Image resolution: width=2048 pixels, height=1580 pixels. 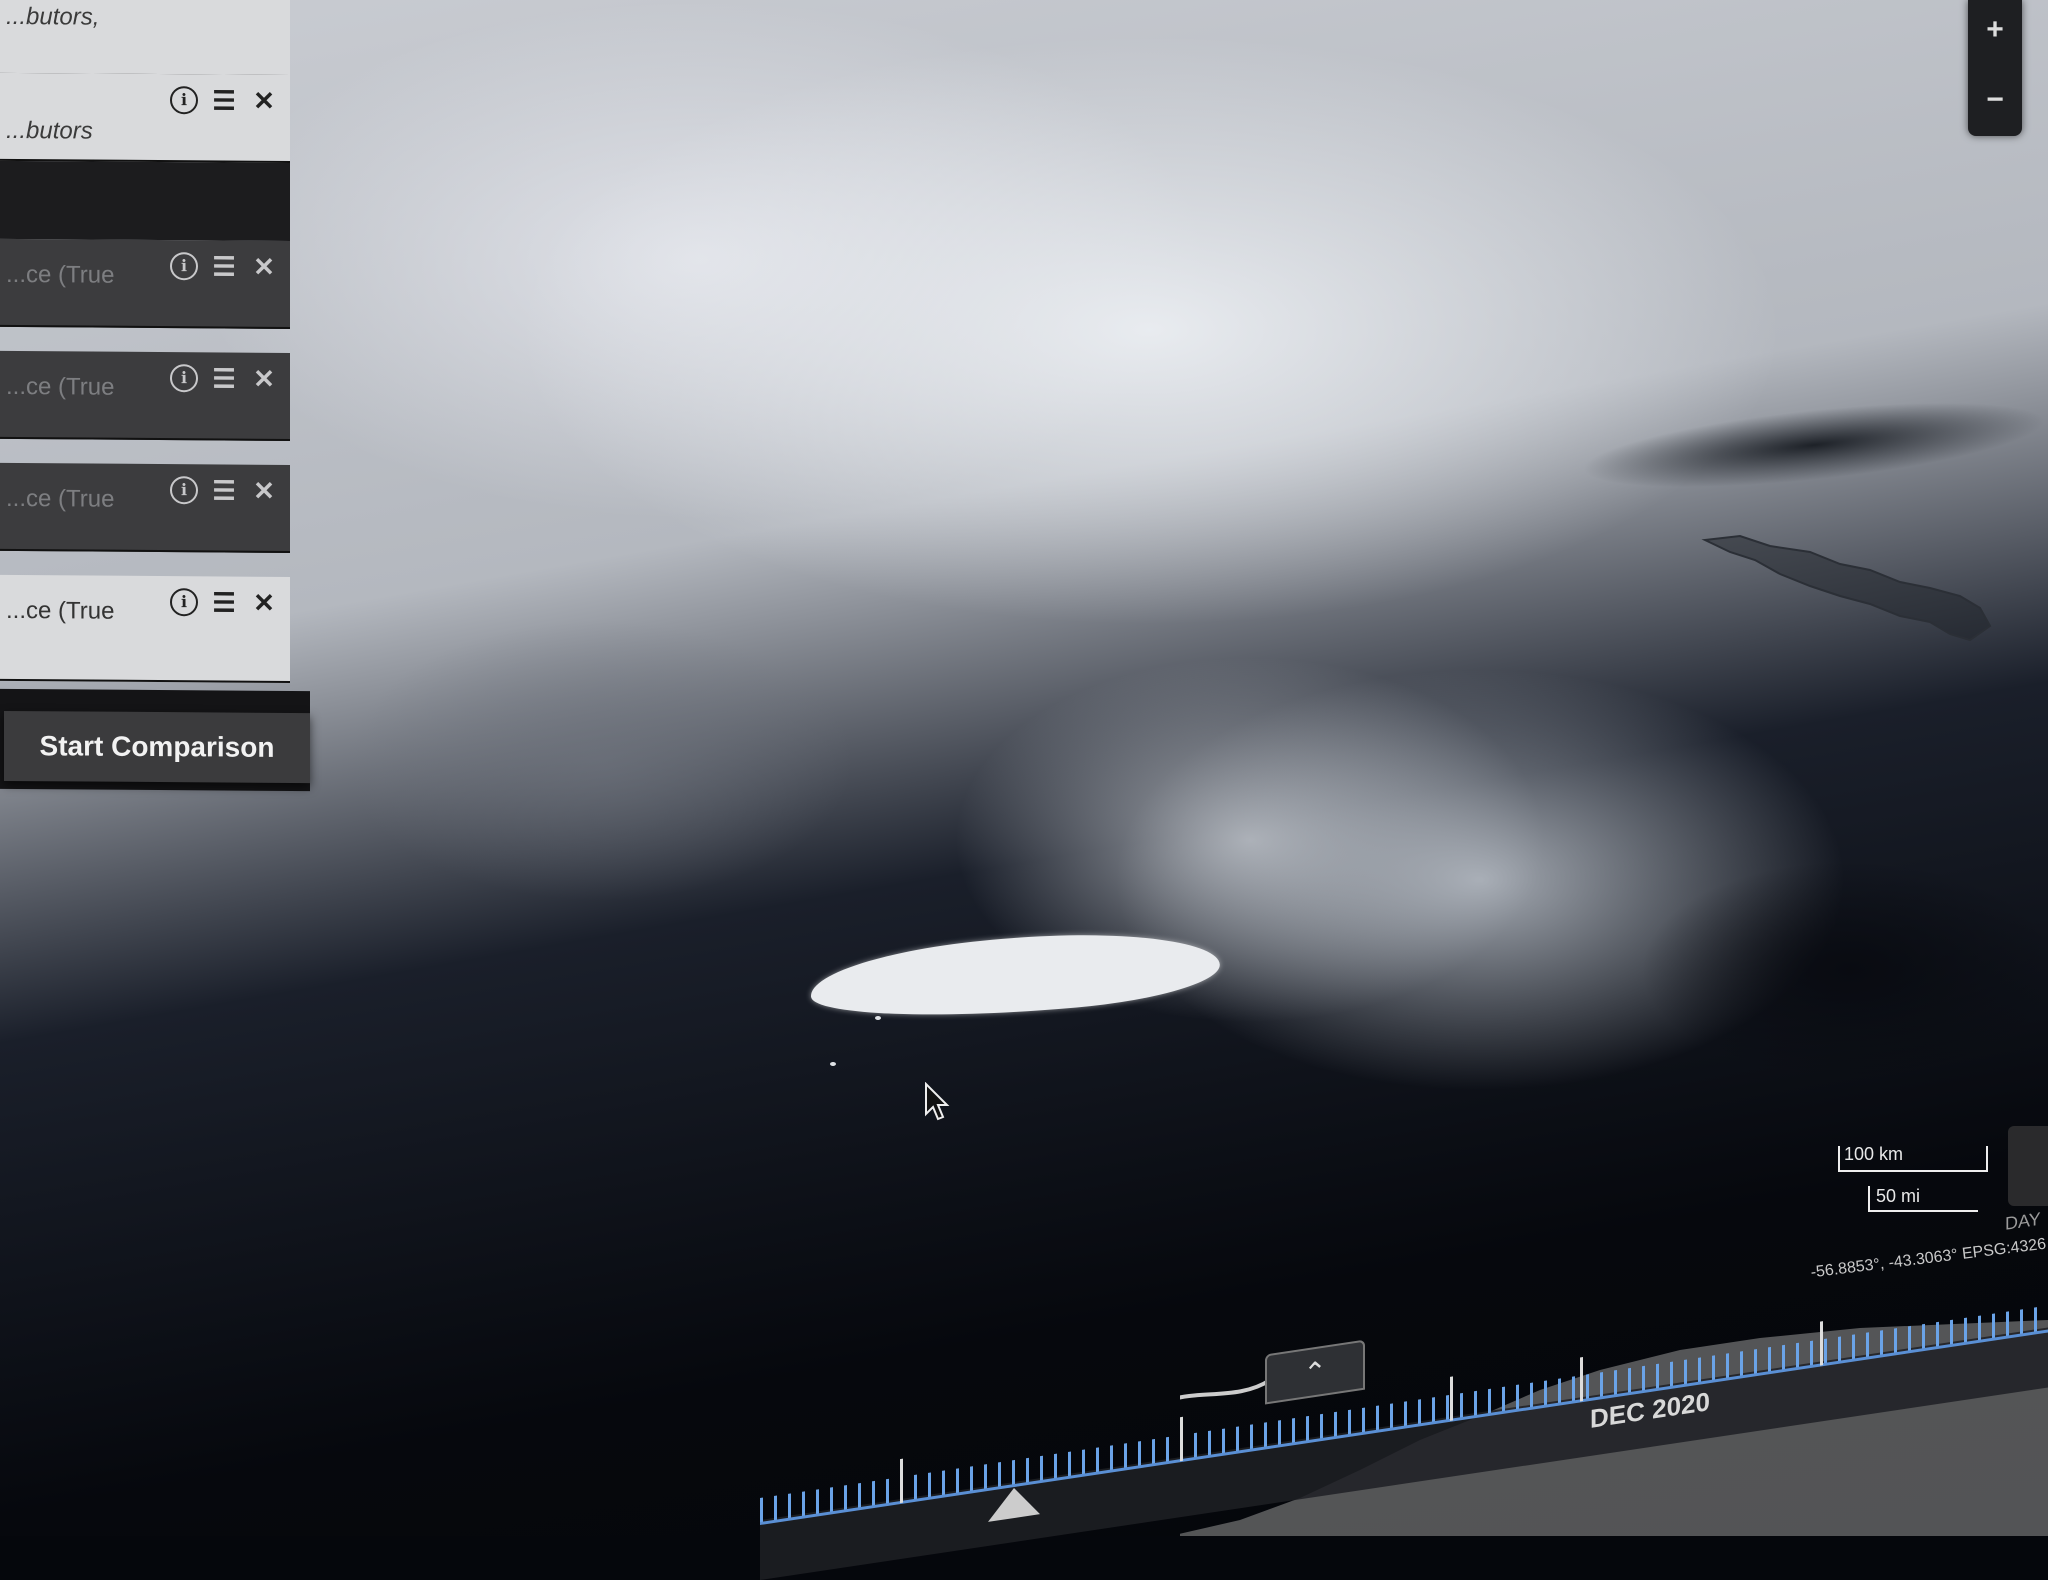 I want to click on island-outline, so click(x=1846, y=588).